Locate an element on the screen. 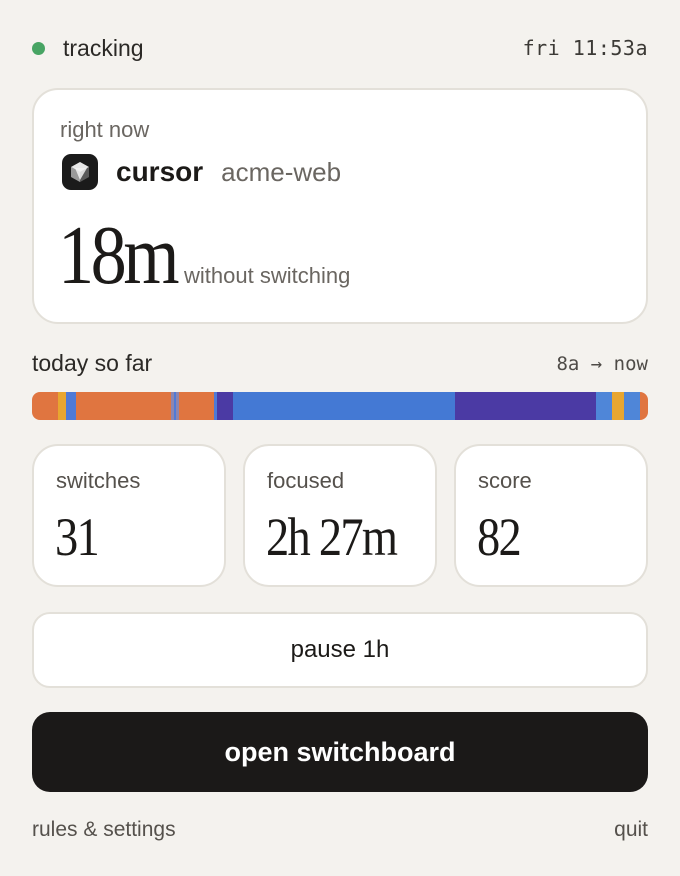  status-label: tracking is located at coordinates (103, 47).